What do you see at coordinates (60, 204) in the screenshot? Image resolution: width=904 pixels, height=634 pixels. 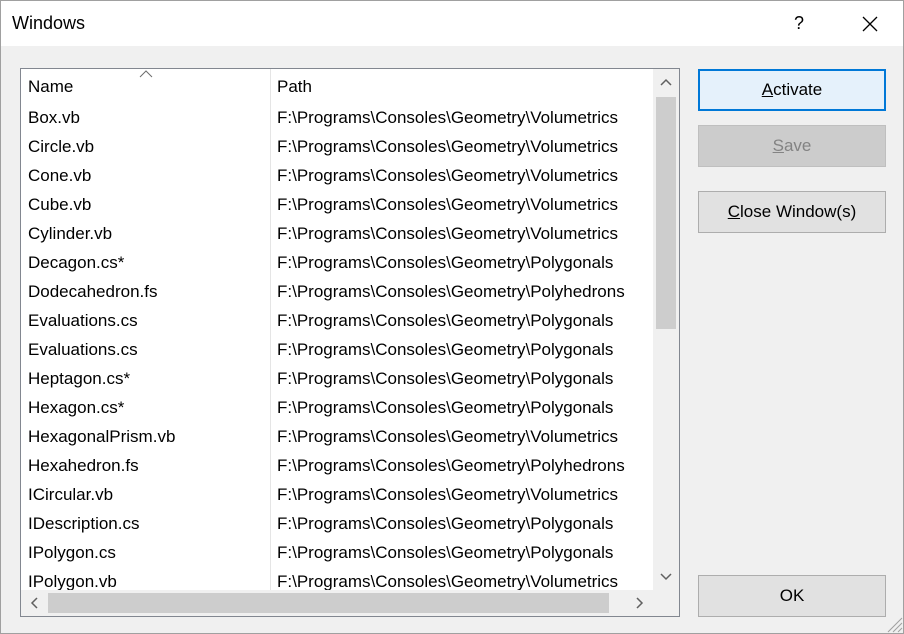 I see `list-item-name: Cube.vb` at bounding box center [60, 204].